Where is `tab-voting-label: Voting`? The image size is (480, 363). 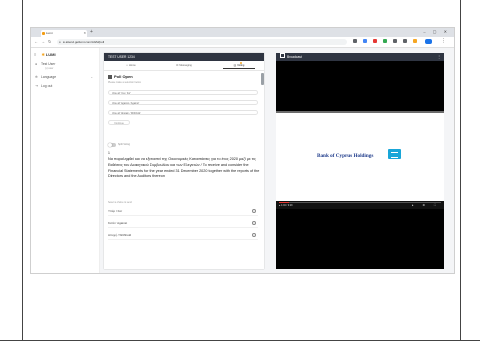
tab-voting-label: Voting is located at coordinates (241, 65).